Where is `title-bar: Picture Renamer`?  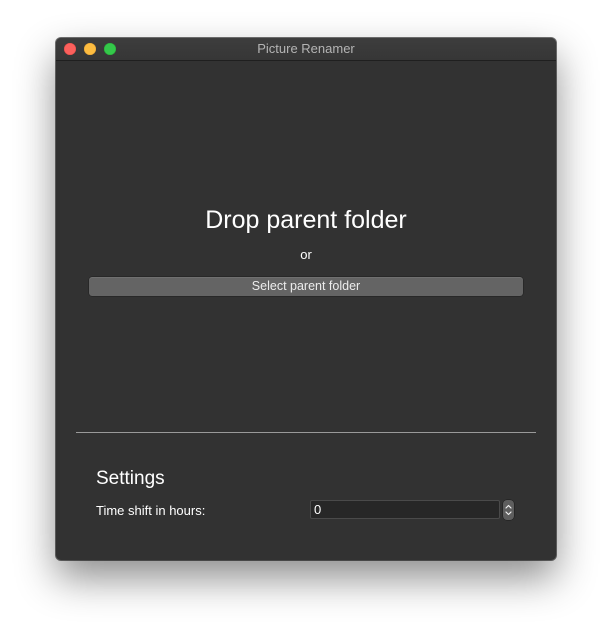 title-bar: Picture Renamer is located at coordinates (306, 49).